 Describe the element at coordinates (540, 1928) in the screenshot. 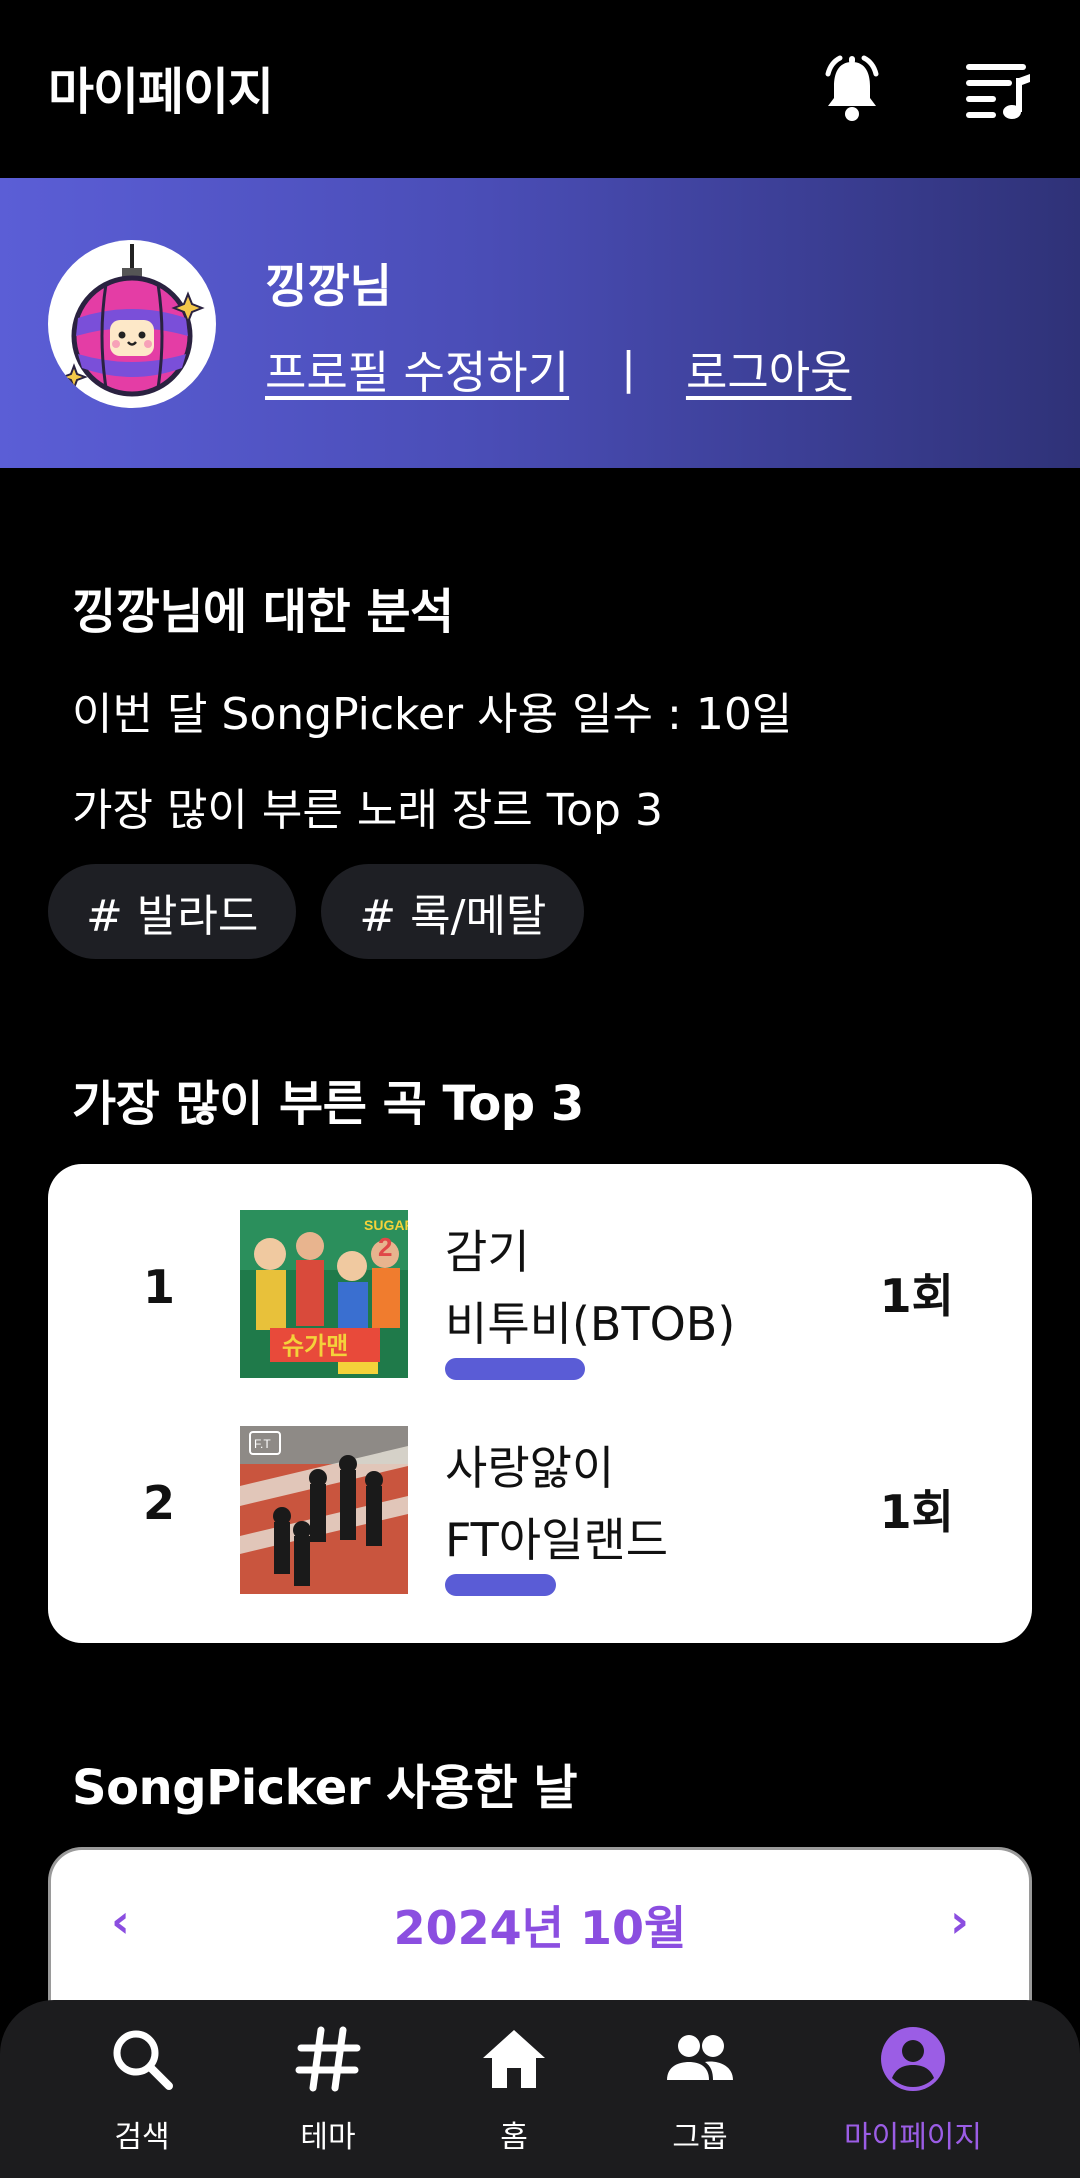

I see `calendar-month: 2024년 10월` at that location.